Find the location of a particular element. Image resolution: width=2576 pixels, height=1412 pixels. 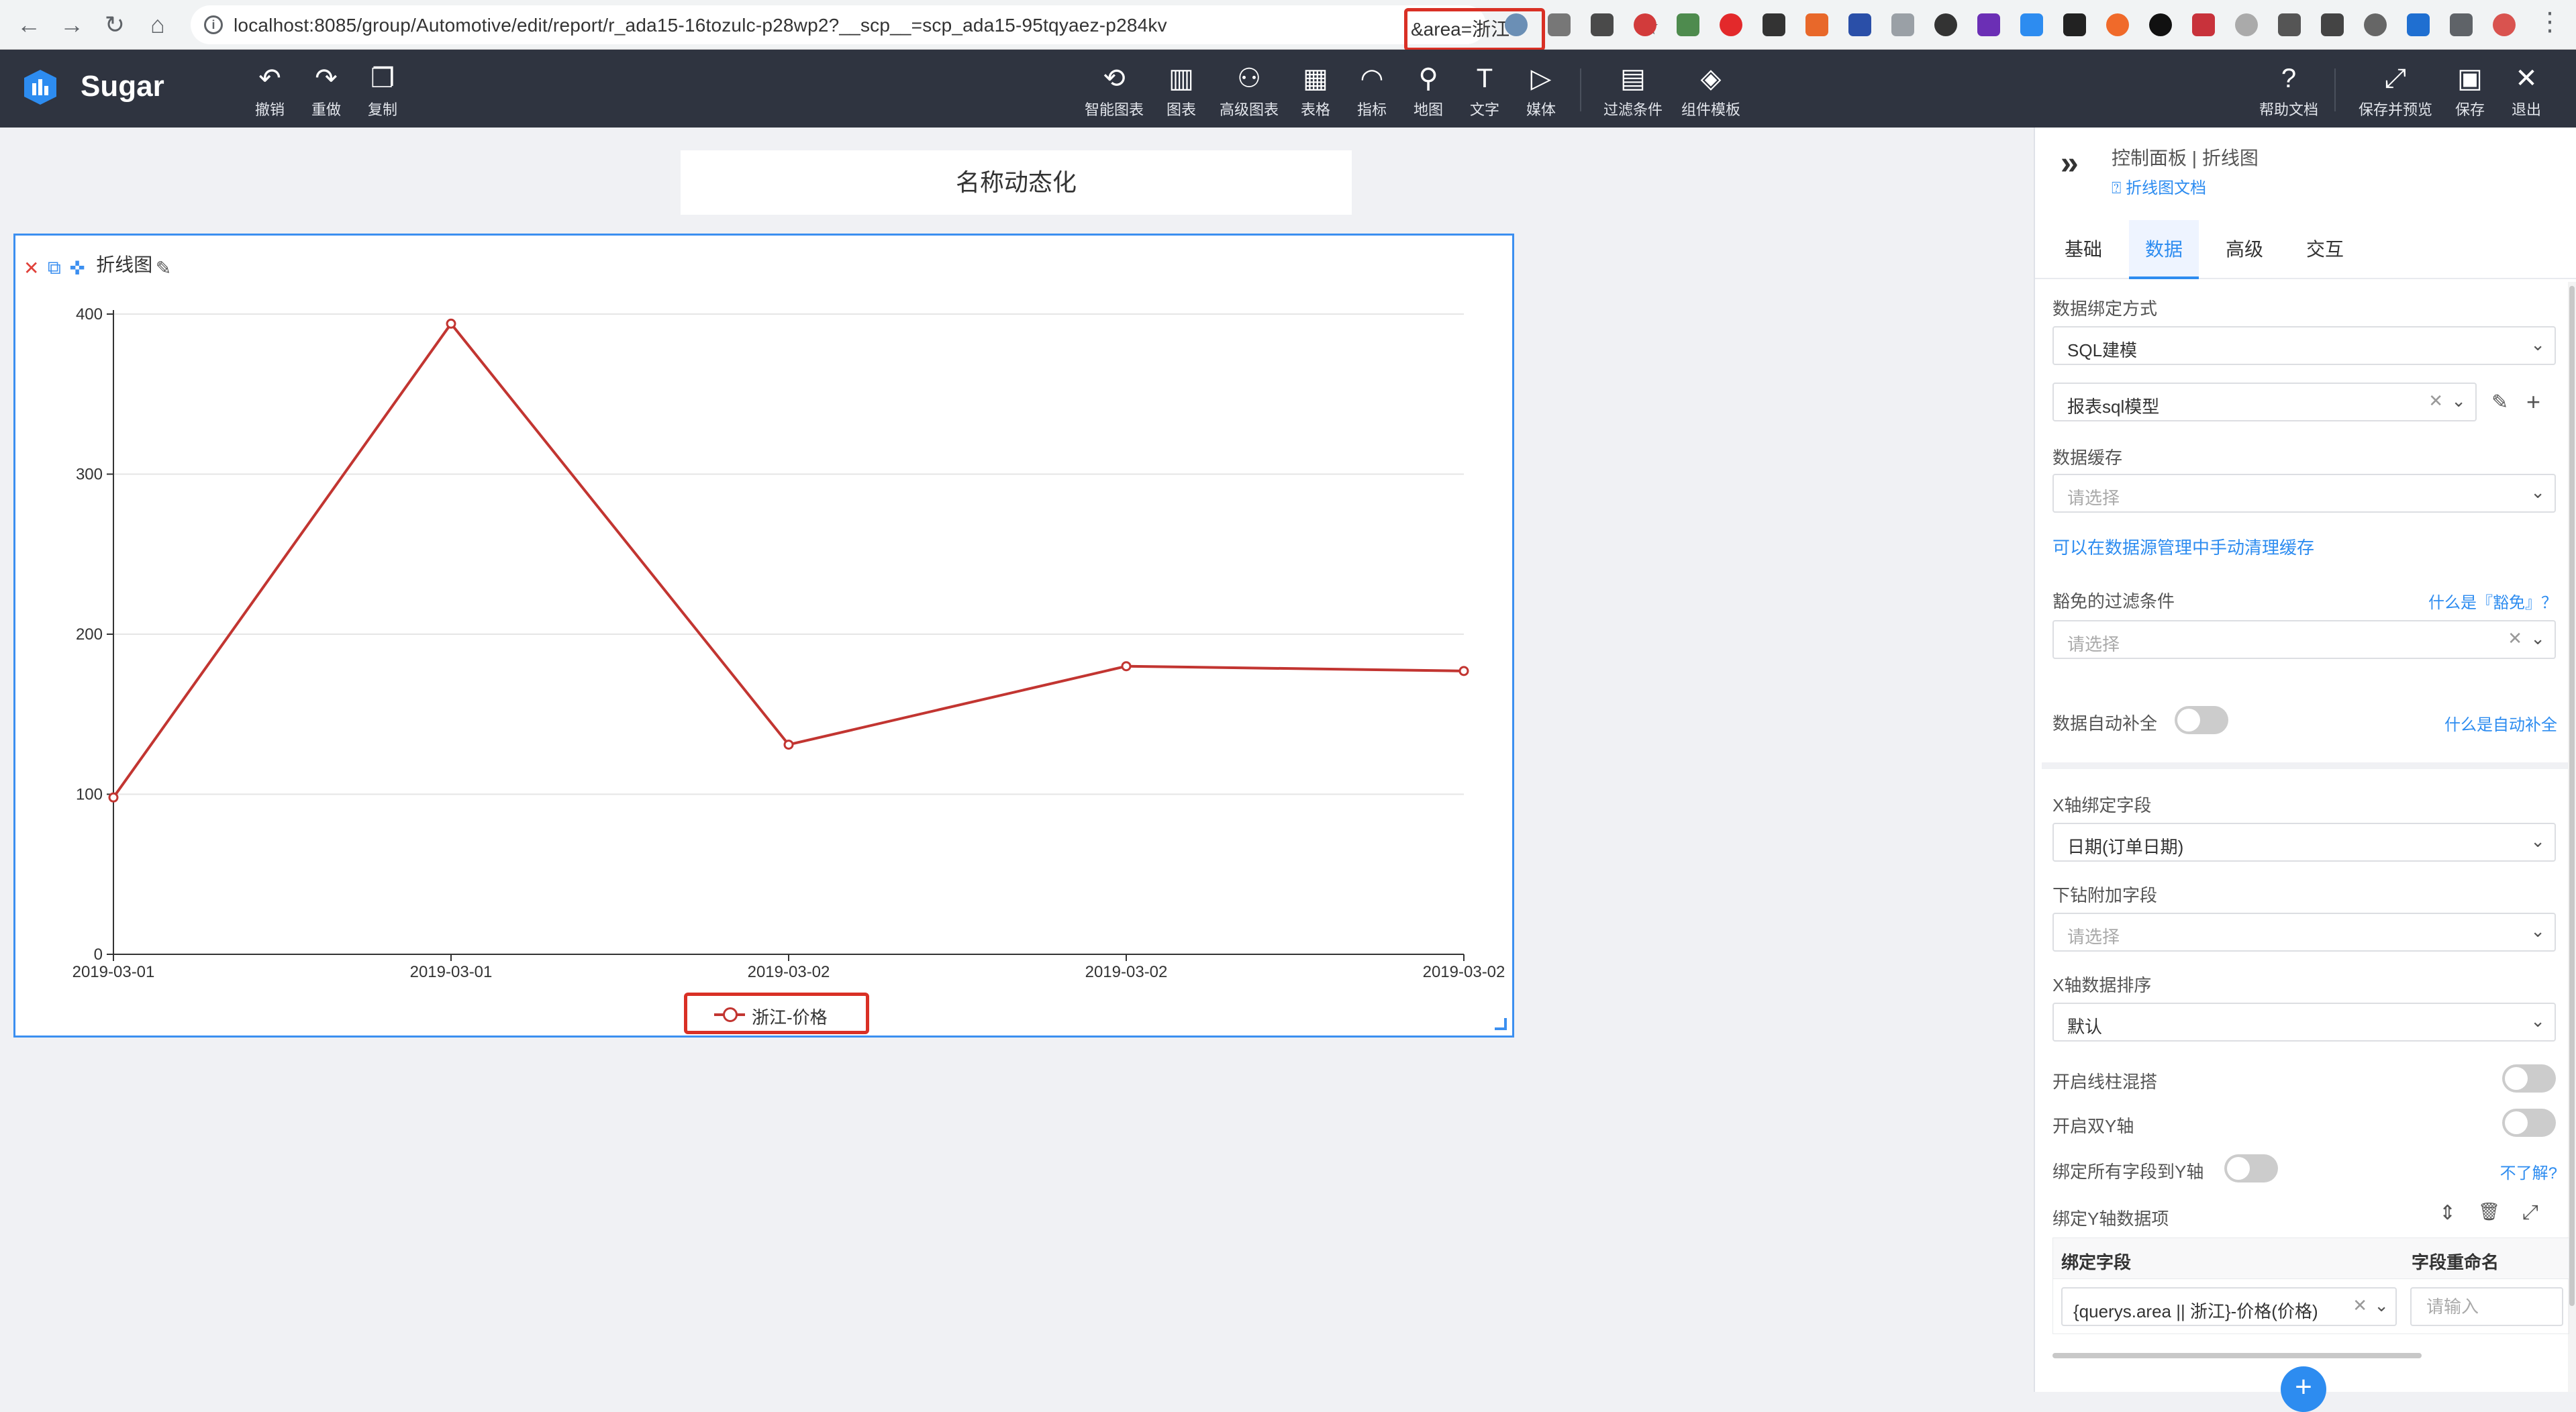

bind-all-toggle is located at coordinates (2251, 1168).